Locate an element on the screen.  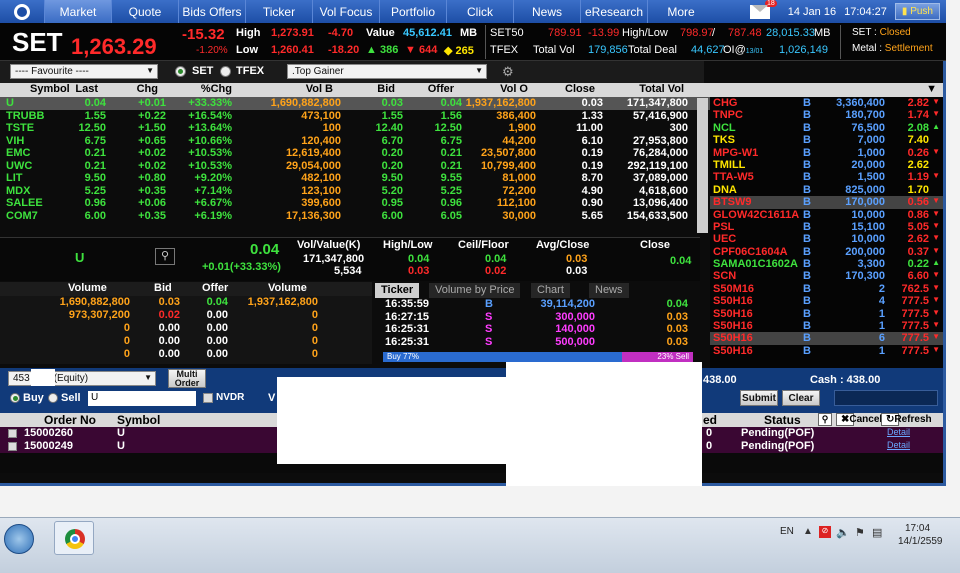
nvdr-checkbox is located at coordinates (208, 398).